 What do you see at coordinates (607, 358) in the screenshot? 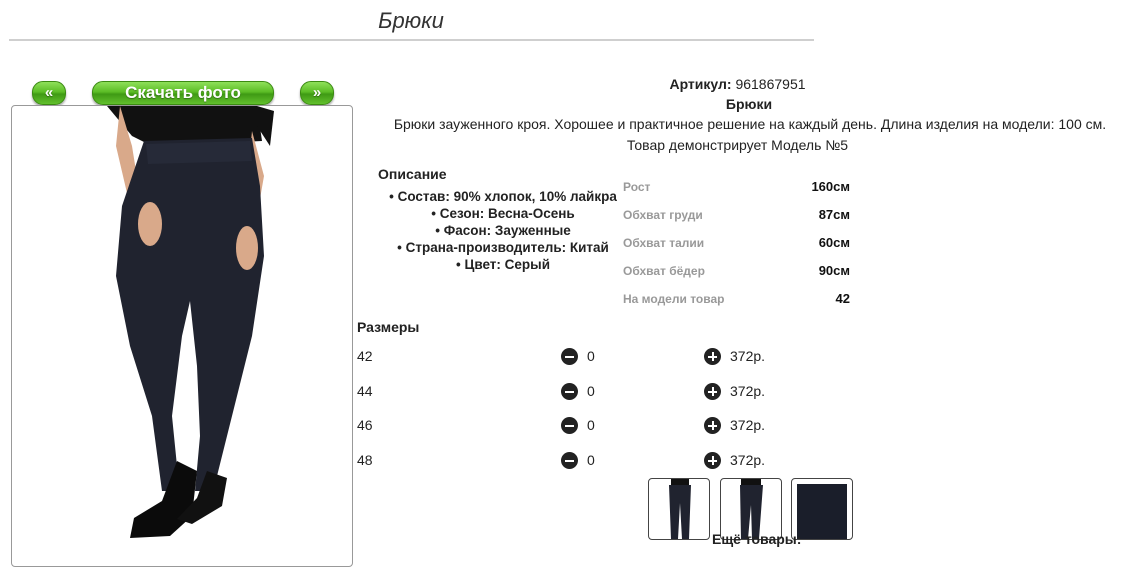
I see `size-row: 42 0 372р.` at bounding box center [607, 358].